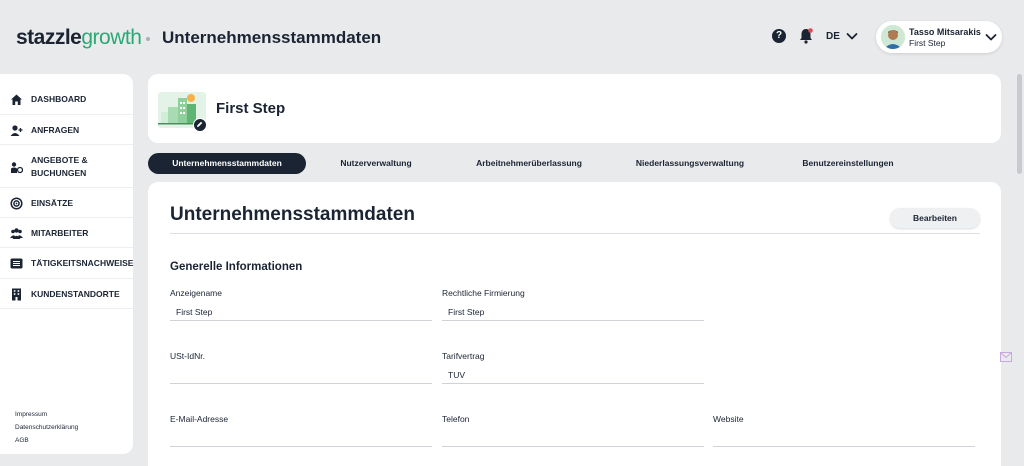 This screenshot has height=466, width=1024. What do you see at coordinates (893, 37) in the screenshot?
I see `avatar` at bounding box center [893, 37].